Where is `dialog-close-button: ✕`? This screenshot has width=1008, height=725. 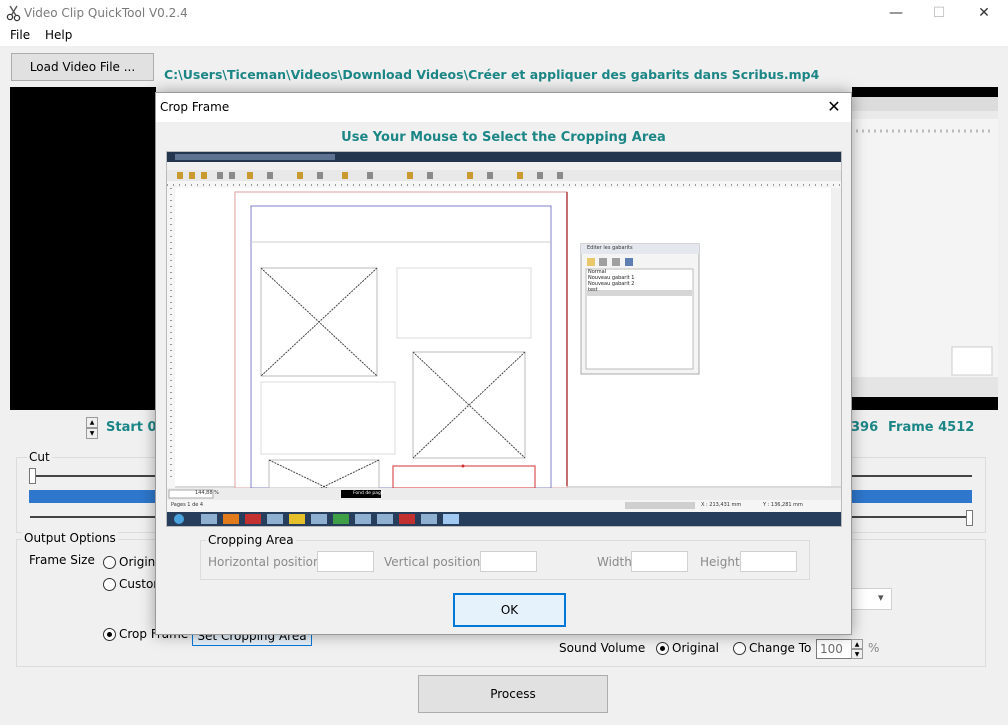 dialog-close-button: ✕ is located at coordinates (834, 107).